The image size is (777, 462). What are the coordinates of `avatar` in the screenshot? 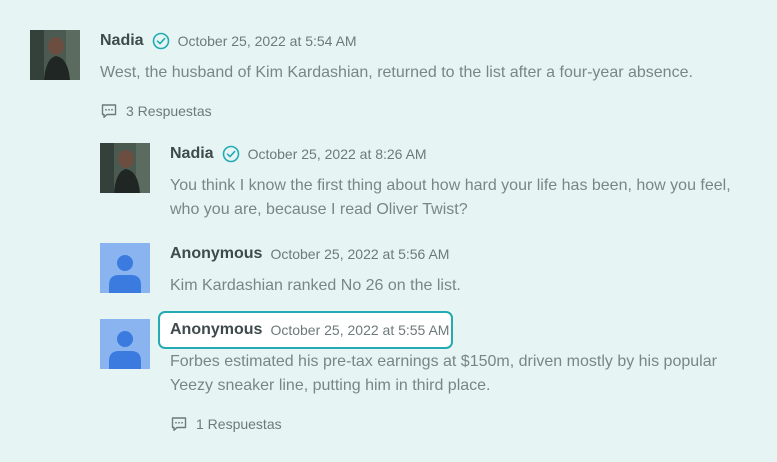 It's located at (125, 344).